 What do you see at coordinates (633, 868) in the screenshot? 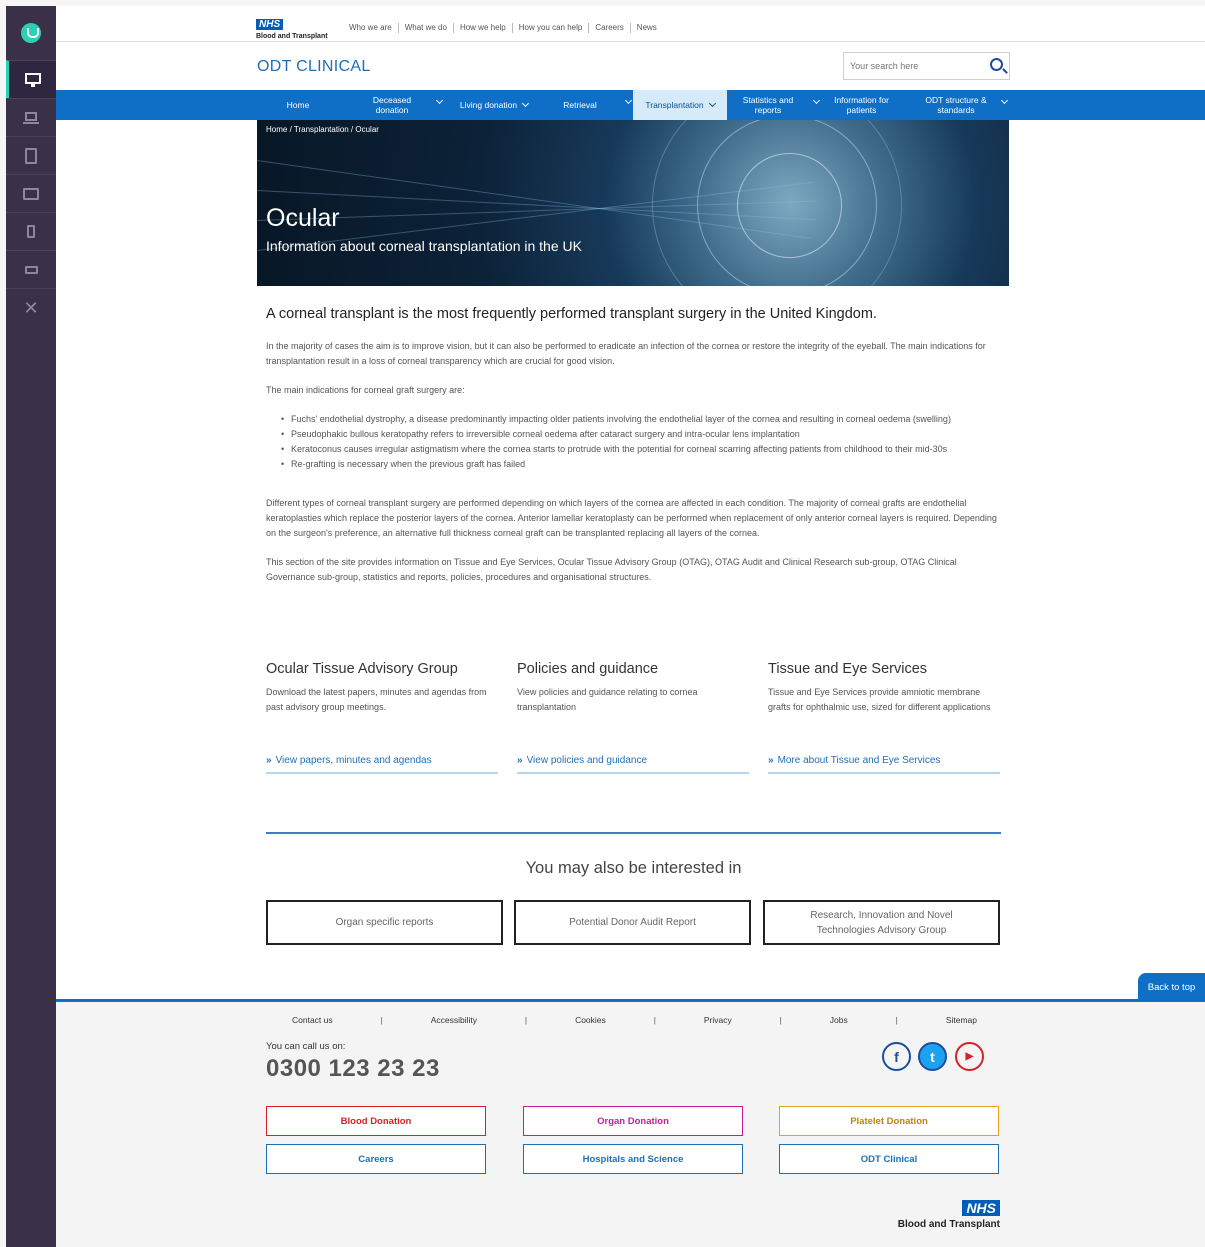
I see `related-heading: You may also be interested in` at bounding box center [633, 868].